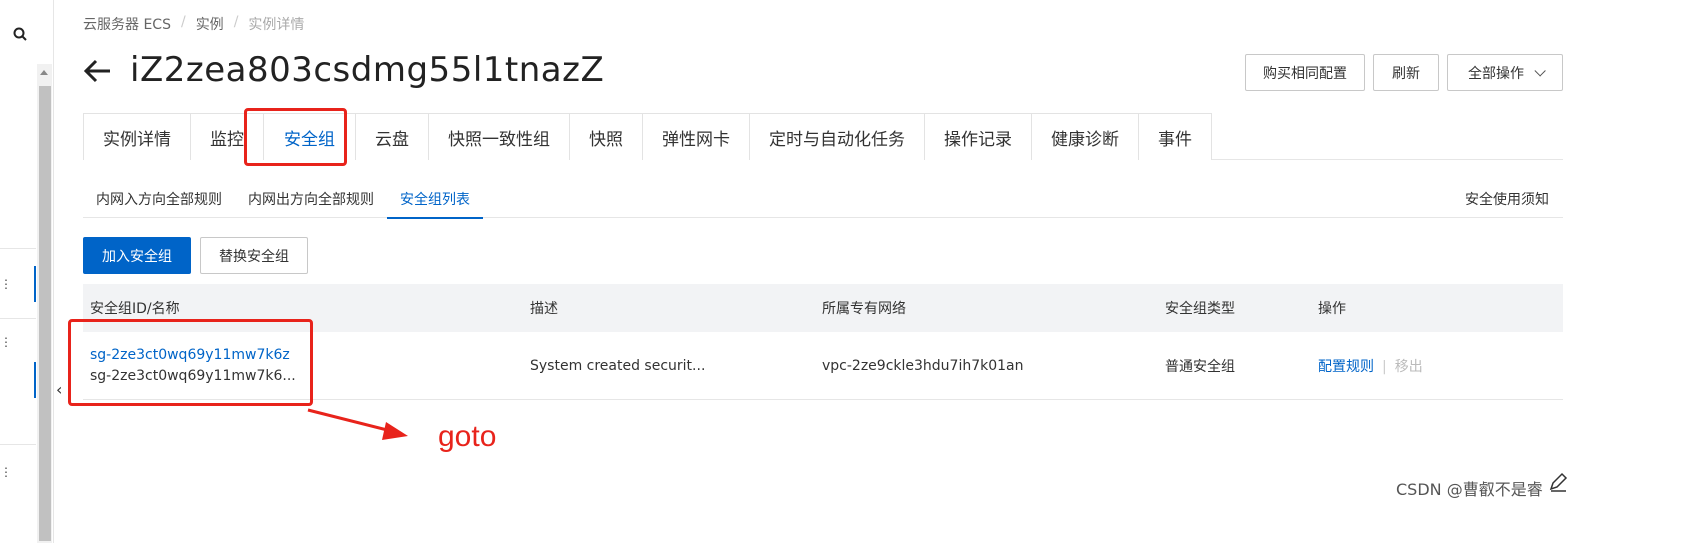 This screenshot has width=1694, height=543. What do you see at coordinates (606, 136) in the screenshot?
I see `tab-snapshots: 快照` at bounding box center [606, 136].